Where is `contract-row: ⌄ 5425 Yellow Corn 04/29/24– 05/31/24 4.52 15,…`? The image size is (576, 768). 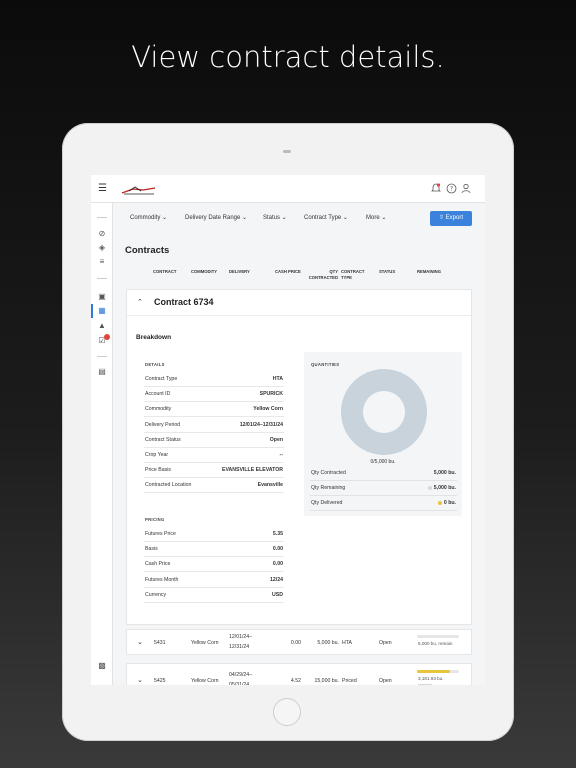 contract-row: ⌄ 5425 Yellow Corn 04/29/24– 05/31/24 4.52 15,… is located at coordinates (299, 674).